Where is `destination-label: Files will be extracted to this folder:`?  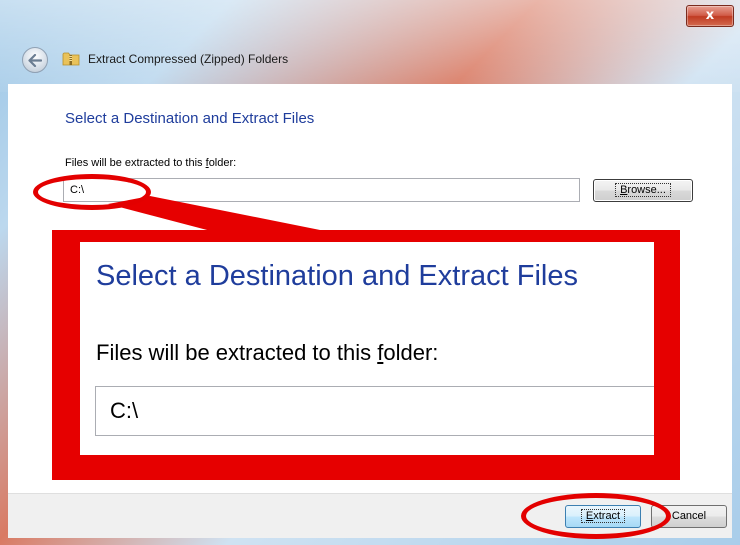 destination-label: Files will be extracted to this folder: is located at coordinates (150, 163).